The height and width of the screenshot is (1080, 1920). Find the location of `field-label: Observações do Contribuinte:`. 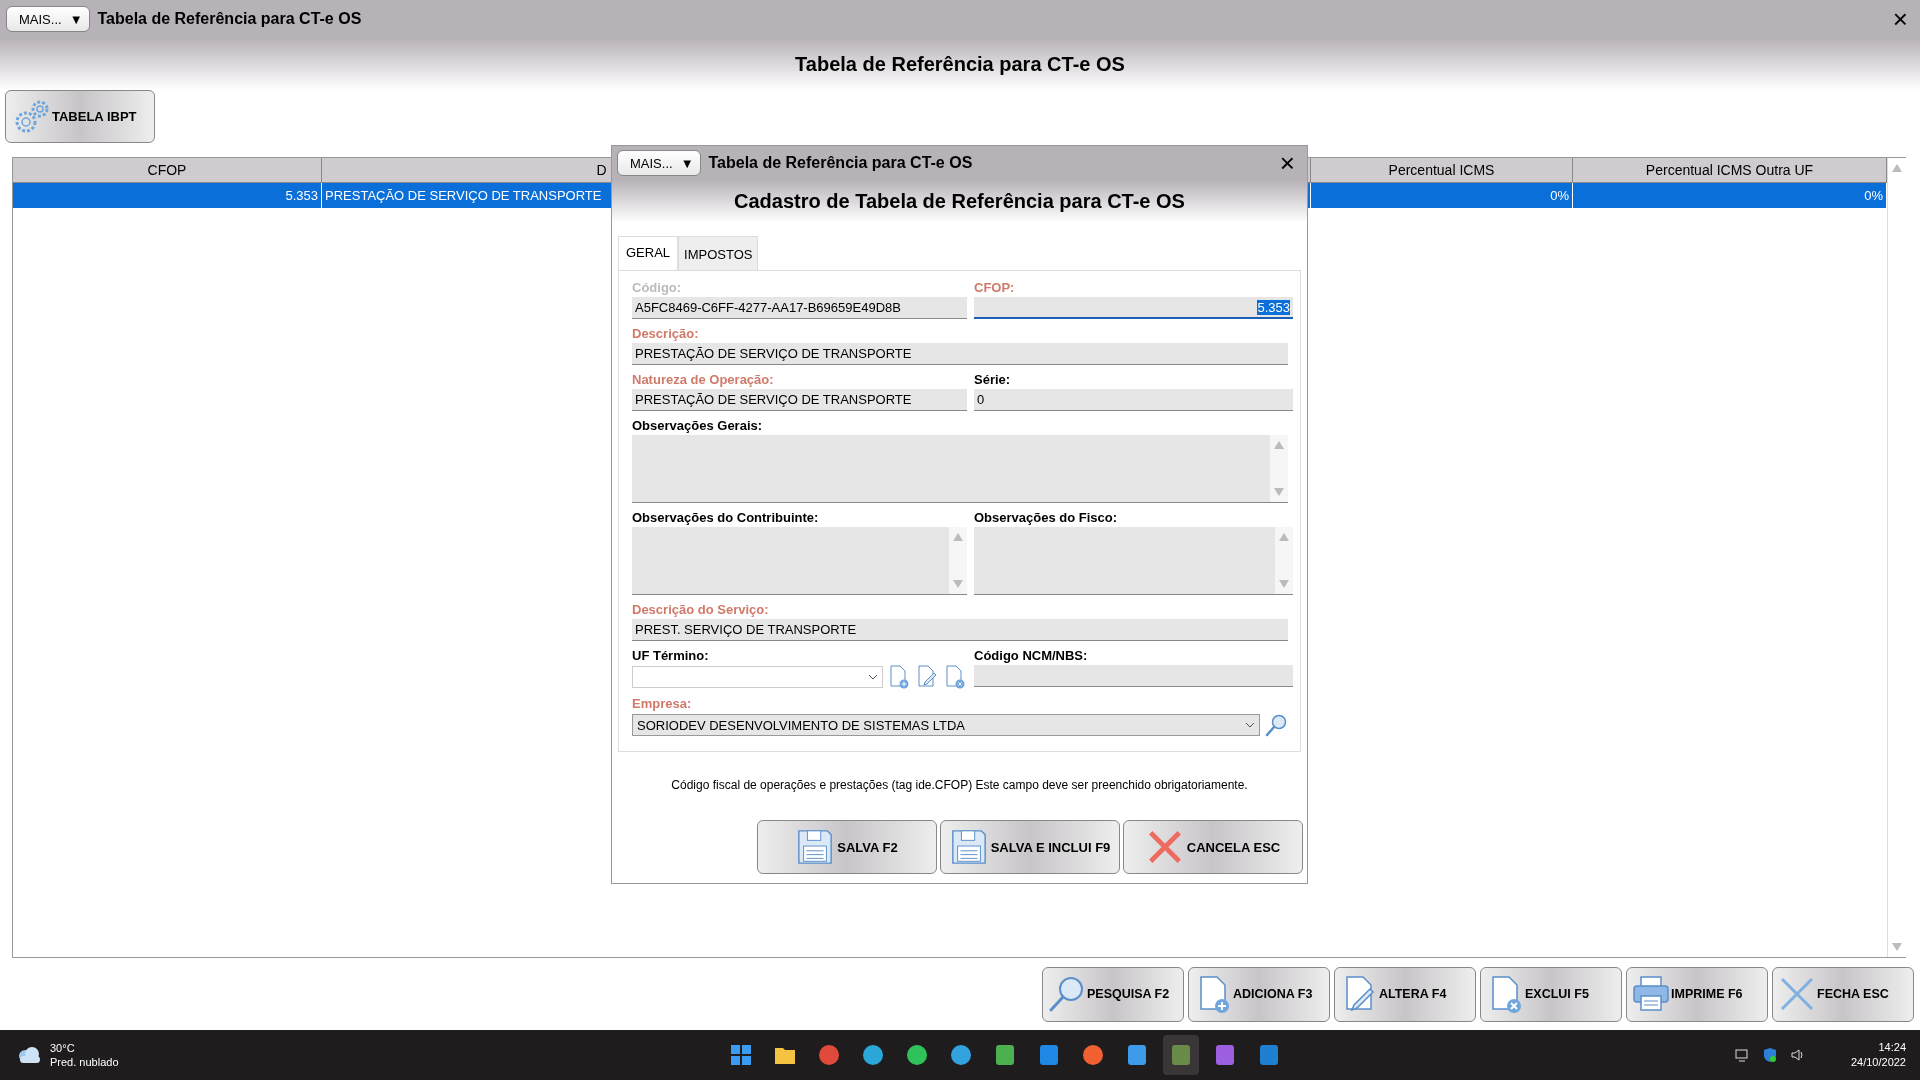

field-label: Observações do Contribuinte: is located at coordinates (726, 517).